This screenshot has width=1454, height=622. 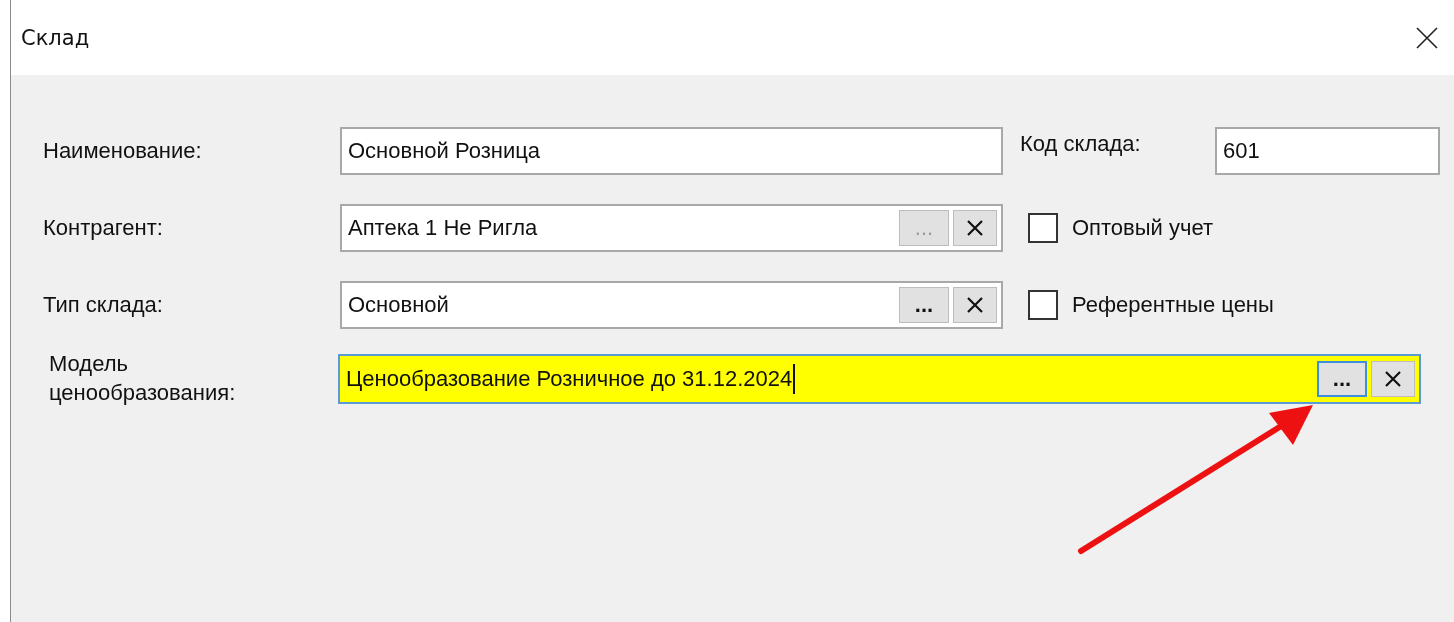 I want to click on field-value: Основной Розница, so click(x=444, y=151).